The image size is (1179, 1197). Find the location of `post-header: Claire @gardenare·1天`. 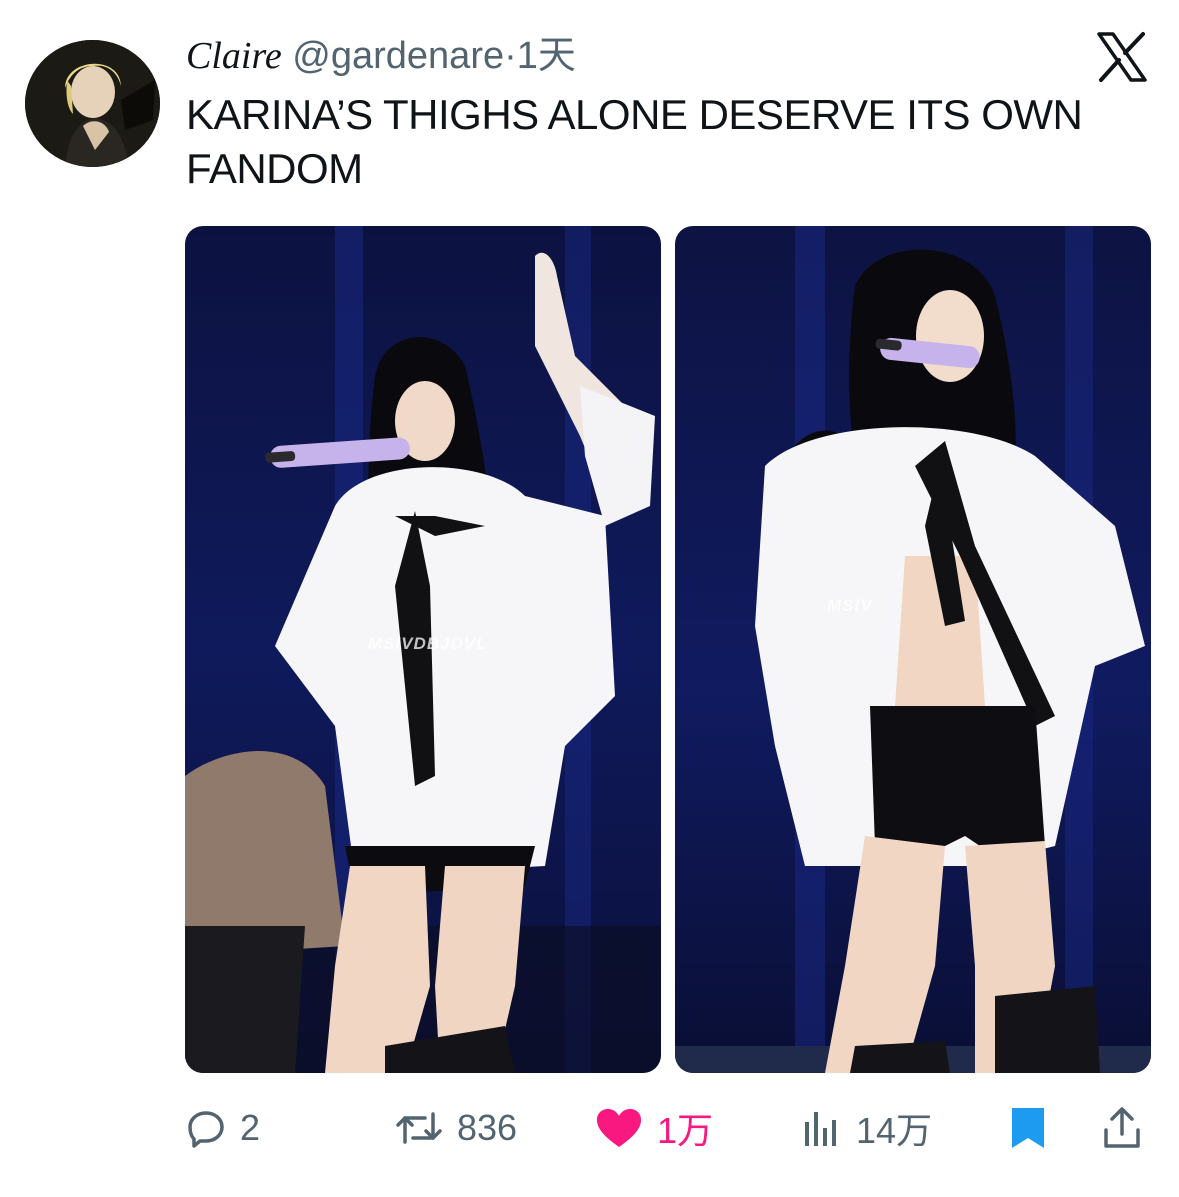

post-header: Claire @gardenare·1天 is located at coordinates (381, 56).